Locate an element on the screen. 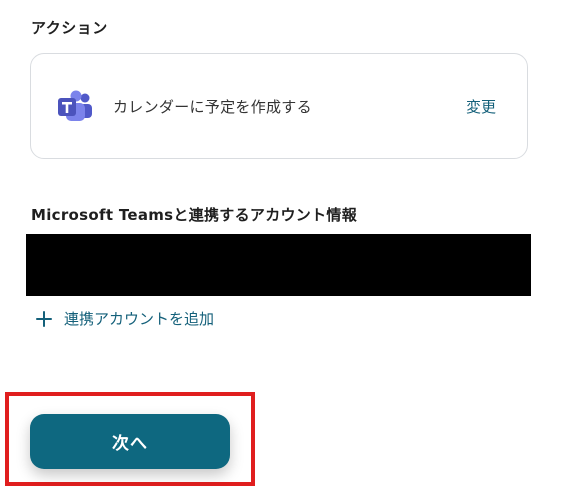 This screenshot has height=488, width=562. plus-icon is located at coordinates (44, 319).